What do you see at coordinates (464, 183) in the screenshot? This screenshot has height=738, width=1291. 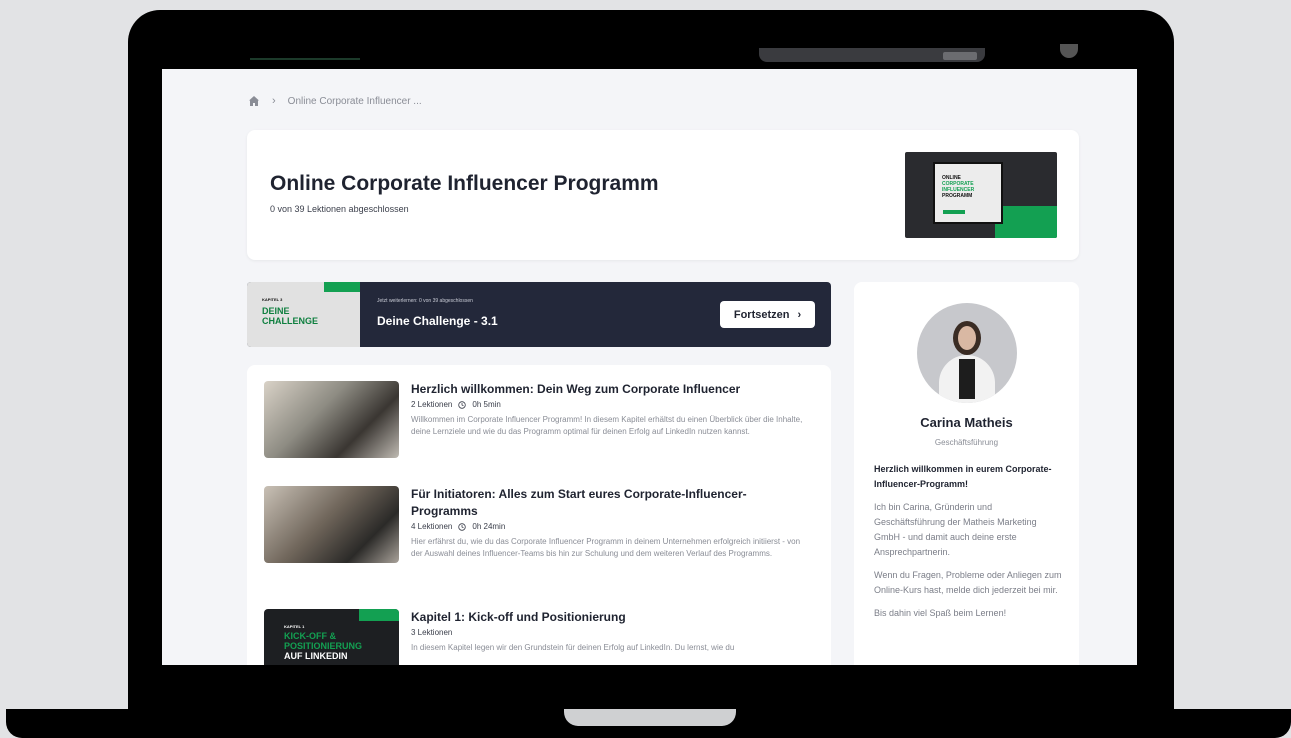 I see `course-title: Online Corporate Influencer Programm` at bounding box center [464, 183].